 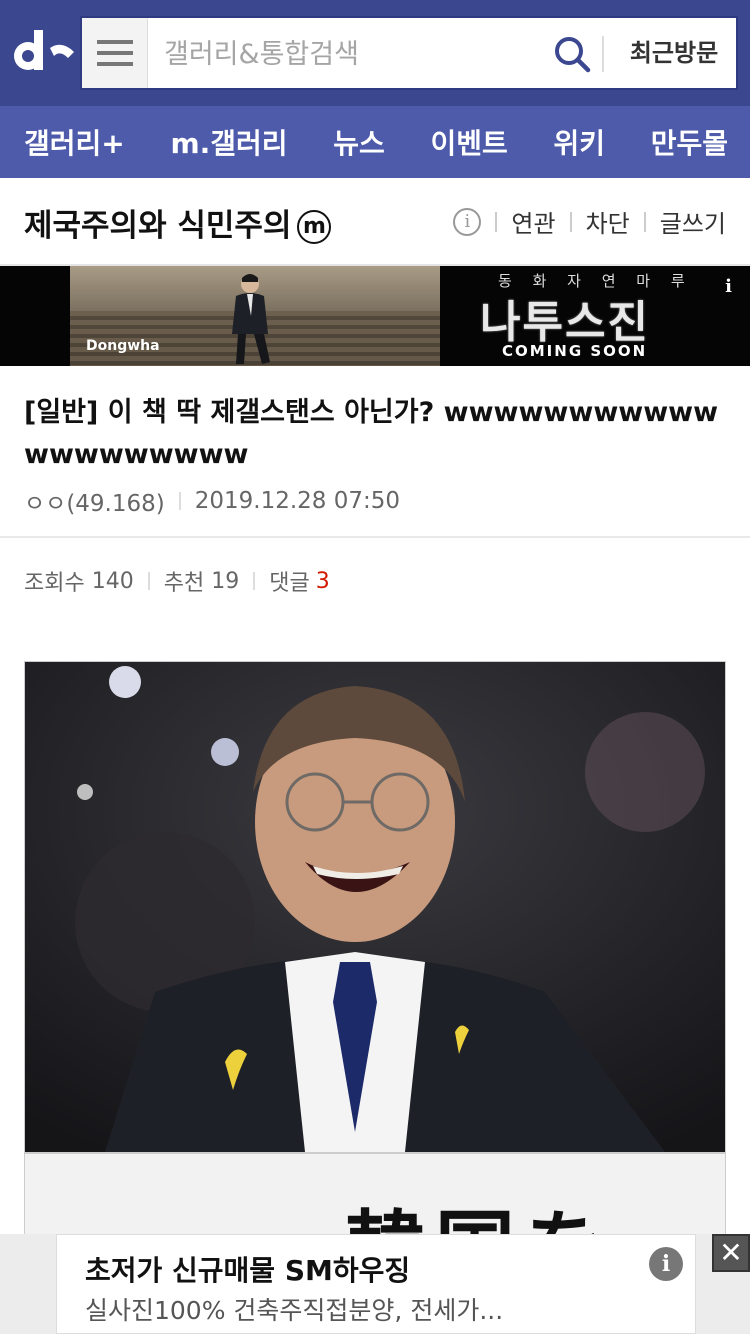 I want to click on ad-title: 나투스진, so click(x=565, y=322).